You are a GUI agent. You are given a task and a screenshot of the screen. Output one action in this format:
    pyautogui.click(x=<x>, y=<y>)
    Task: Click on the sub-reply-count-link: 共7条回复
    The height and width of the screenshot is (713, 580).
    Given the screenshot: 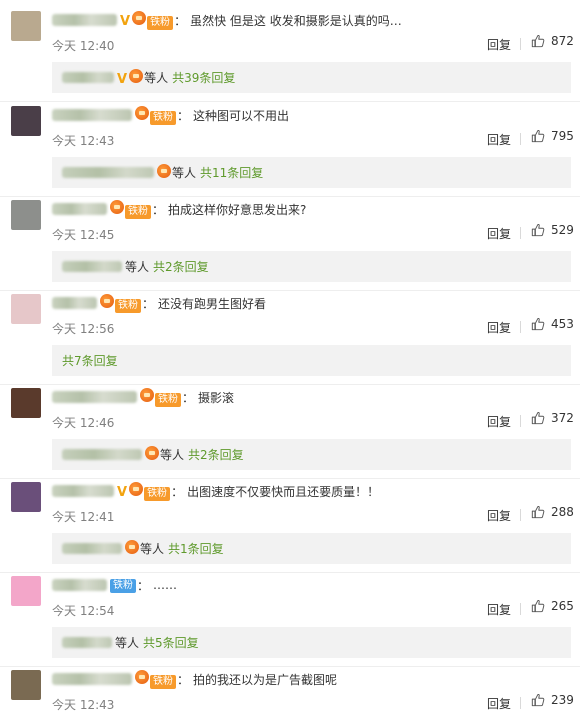 What is the action you would take?
    pyautogui.click(x=90, y=360)
    